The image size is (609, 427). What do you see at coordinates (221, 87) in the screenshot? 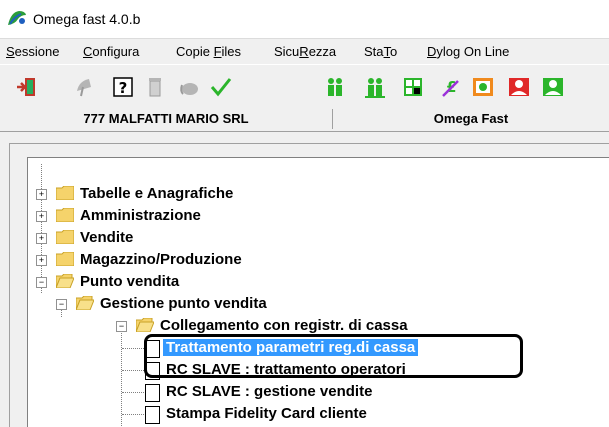
I see `checkmark-icon` at bounding box center [221, 87].